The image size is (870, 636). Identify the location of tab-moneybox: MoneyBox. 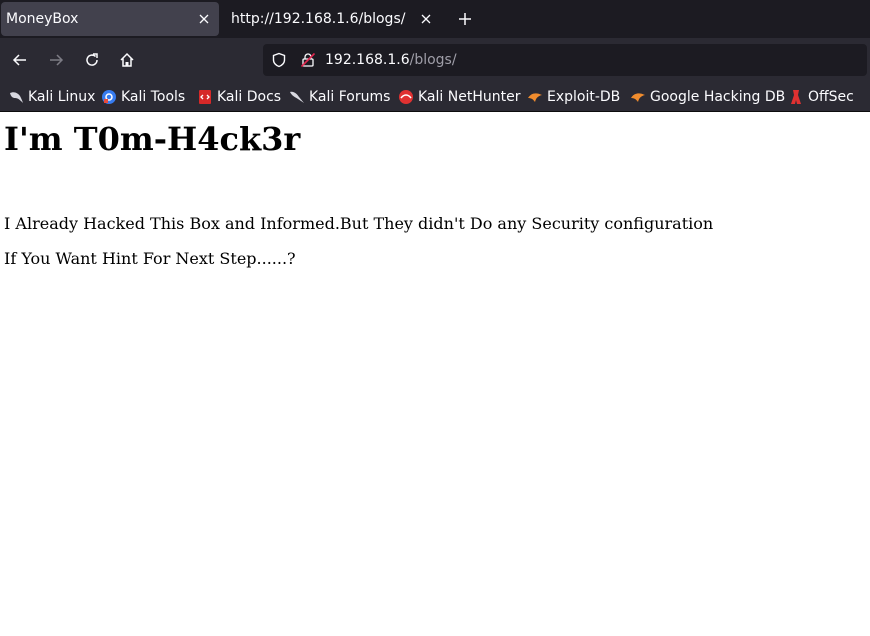
(110, 19).